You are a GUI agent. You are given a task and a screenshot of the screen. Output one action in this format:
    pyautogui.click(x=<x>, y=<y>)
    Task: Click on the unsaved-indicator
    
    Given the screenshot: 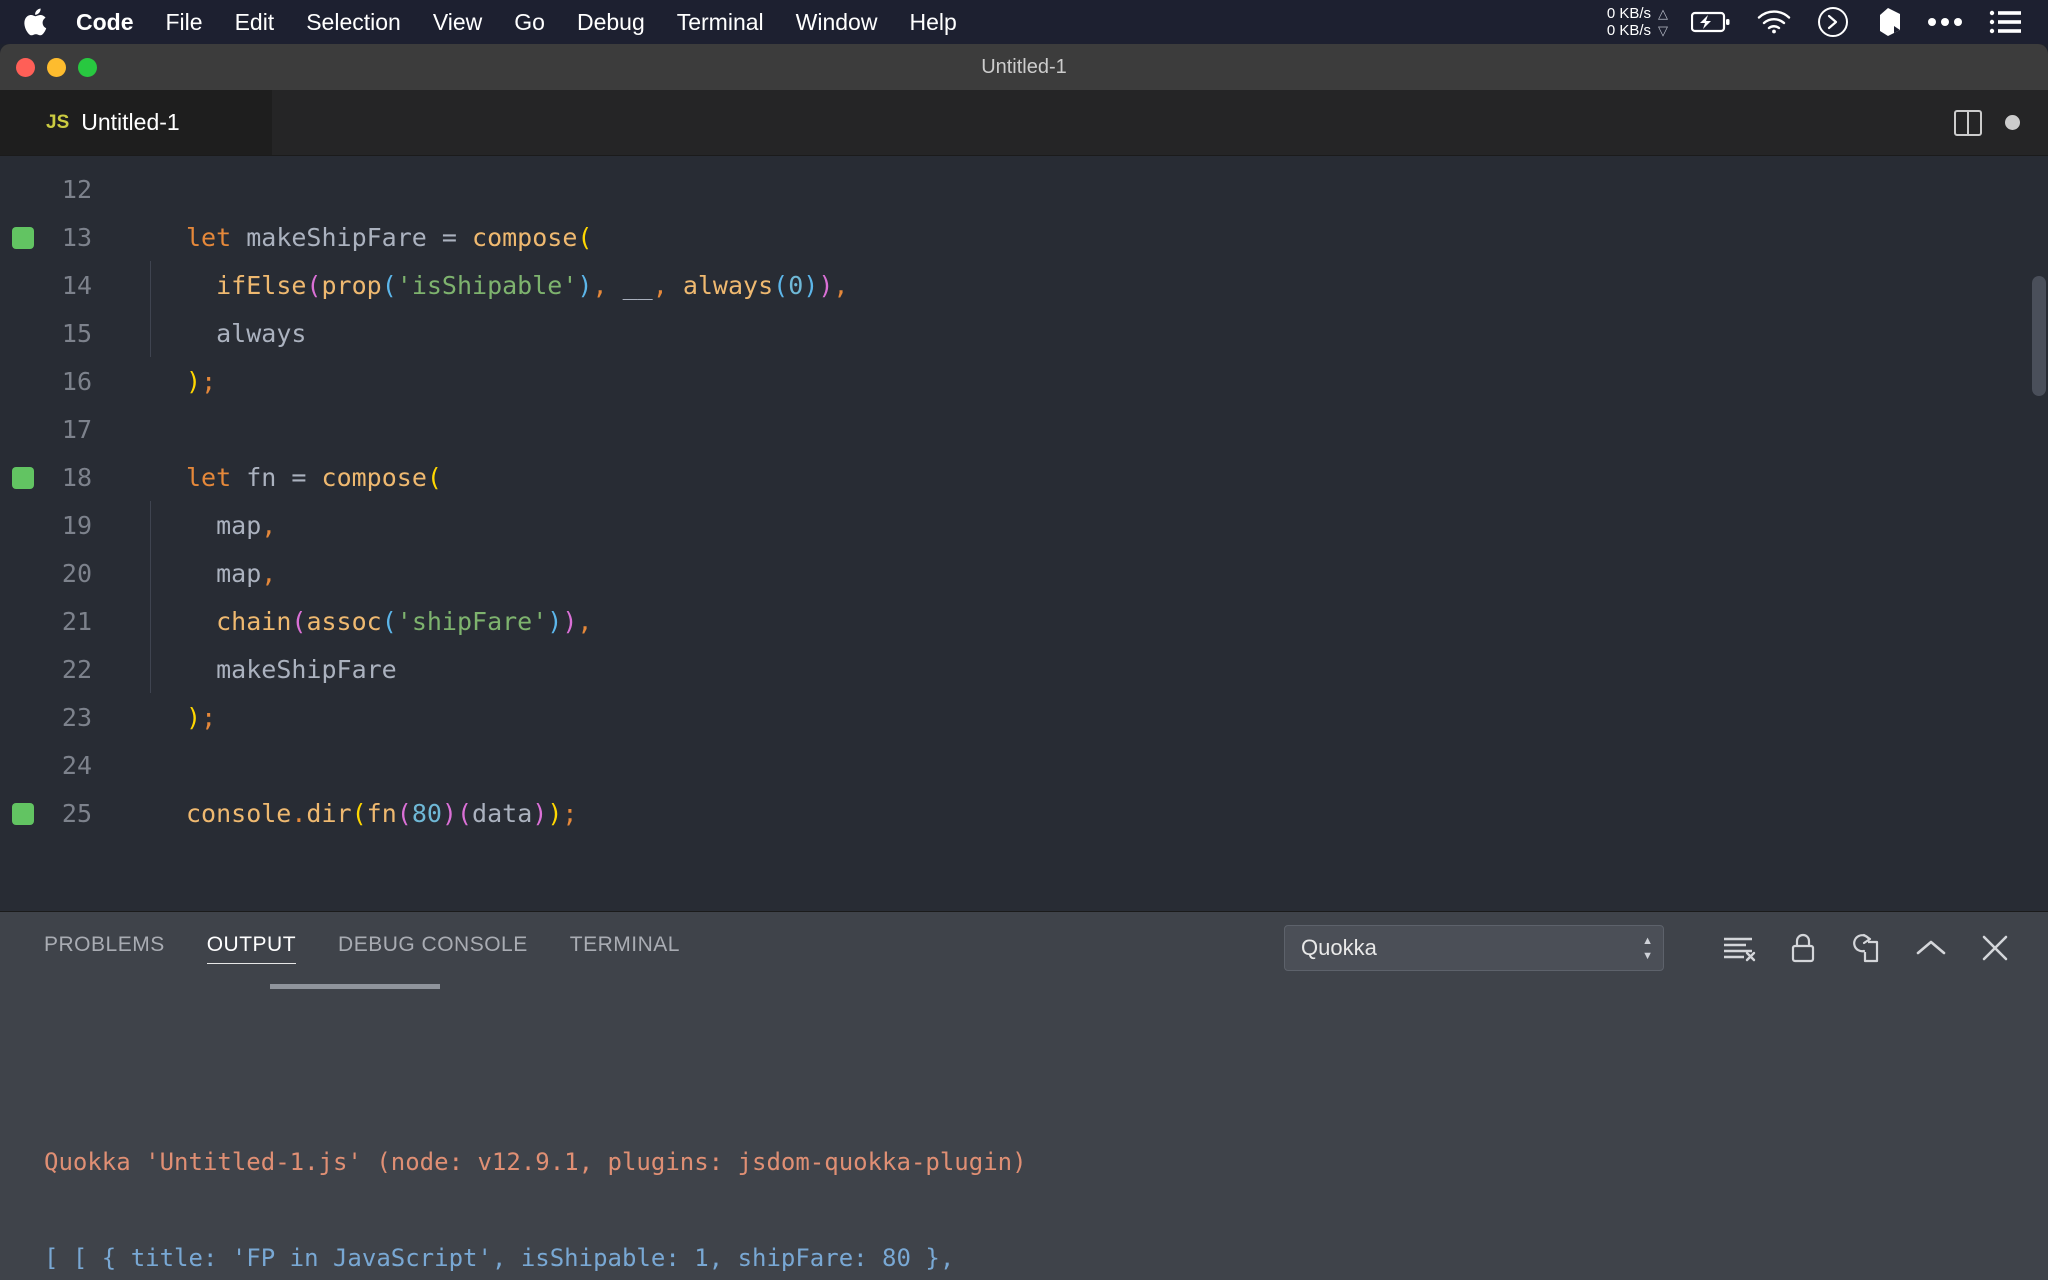 What is the action you would take?
    pyautogui.click(x=2012, y=122)
    